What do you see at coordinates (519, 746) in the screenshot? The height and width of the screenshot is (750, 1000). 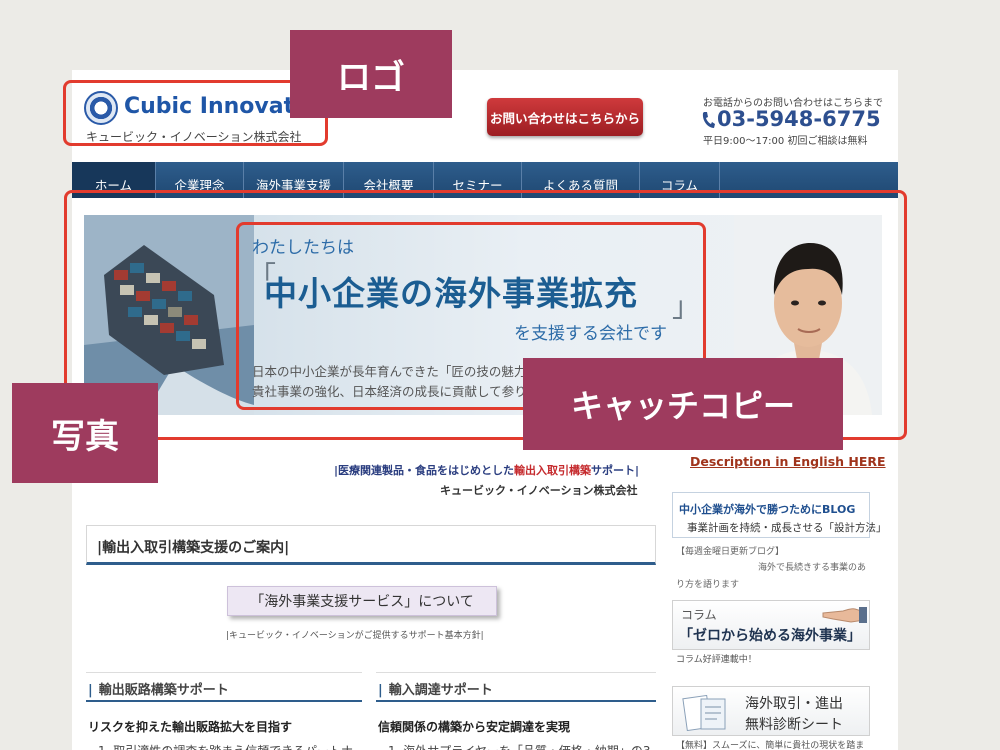 I see `import-support-item: 1. 海外サプライヤーを「品質・価格・納期」の3` at bounding box center [519, 746].